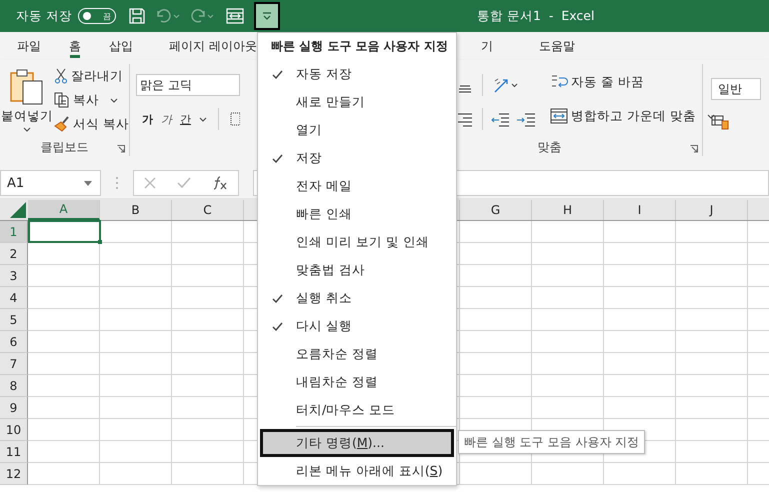 Image resolution: width=769 pixels, height=498 pixels. I want to click on menu-item: 리본 메뉴 아래에 표시(S), so click(357, 471).